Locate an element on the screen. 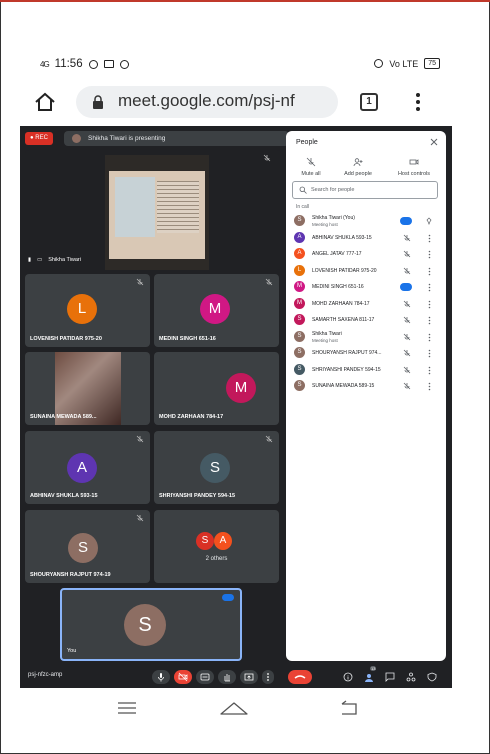 The width and height of the screenshot is (490, 754). battery-icon: 75 is located at coordinates (432, 63).